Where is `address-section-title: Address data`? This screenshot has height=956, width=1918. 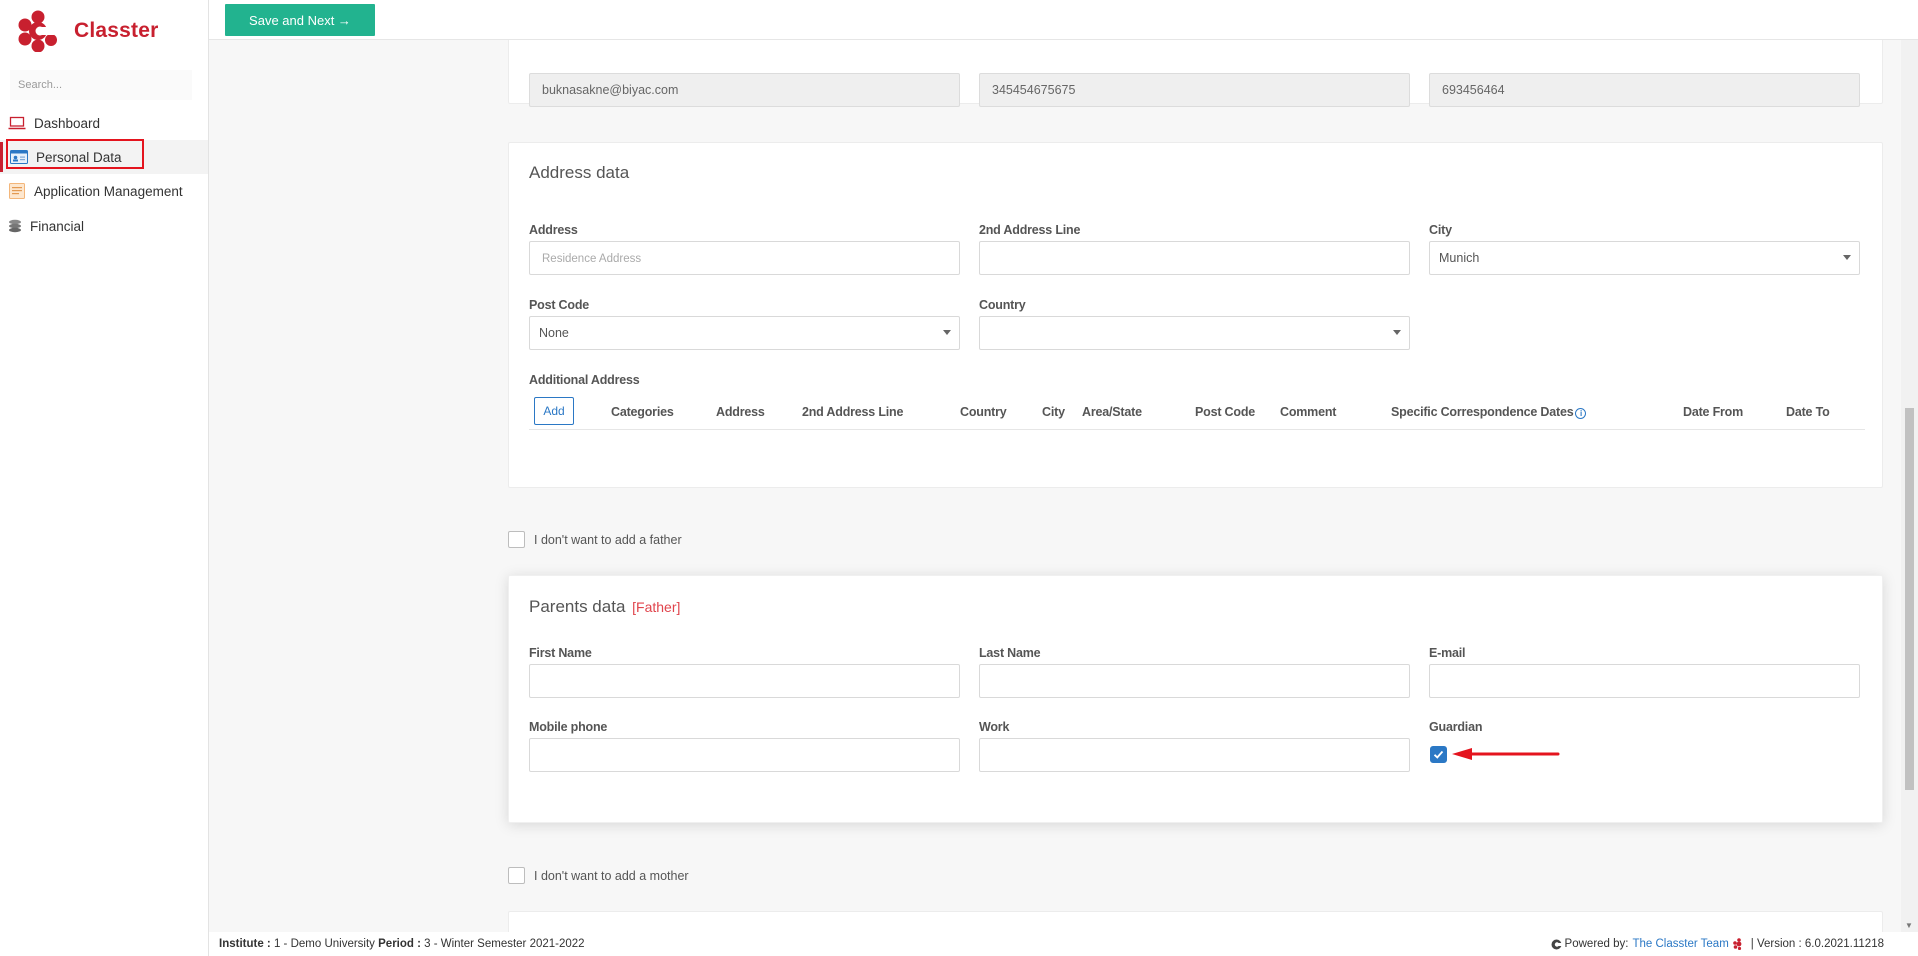 address-section-title: Address data is located at coordinates (579, 172).